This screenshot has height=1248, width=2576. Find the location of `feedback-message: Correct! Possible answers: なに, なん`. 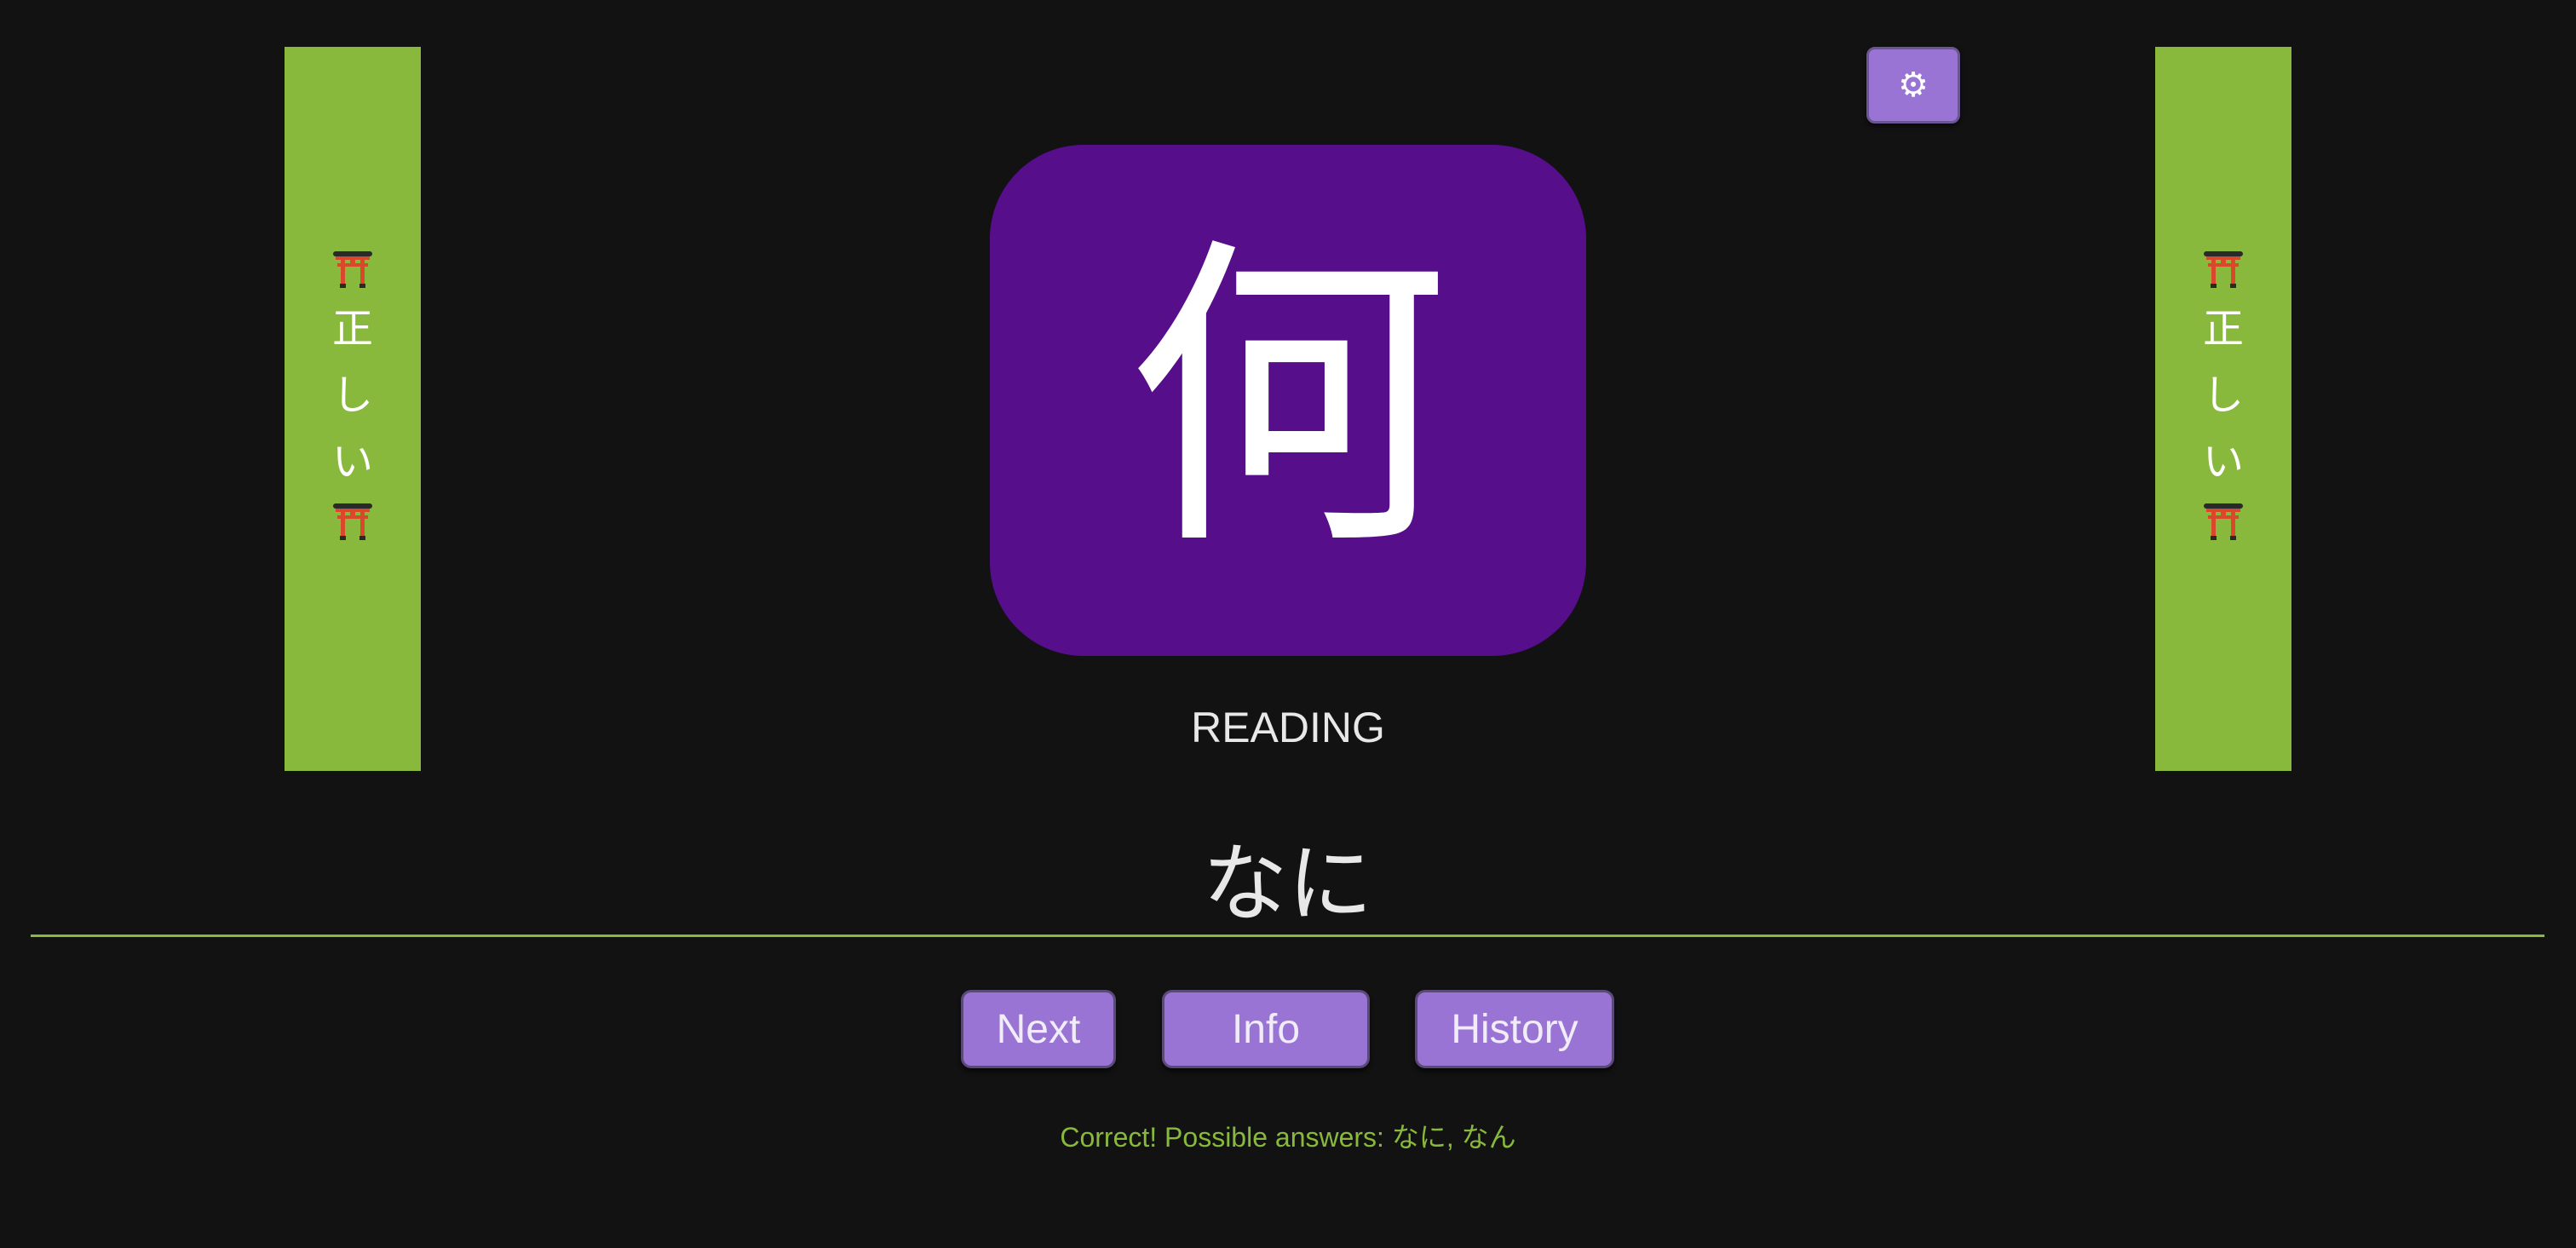

feedback-message: Correct! Possible answers: なに, なん is located at coordinates (1288, 1137).